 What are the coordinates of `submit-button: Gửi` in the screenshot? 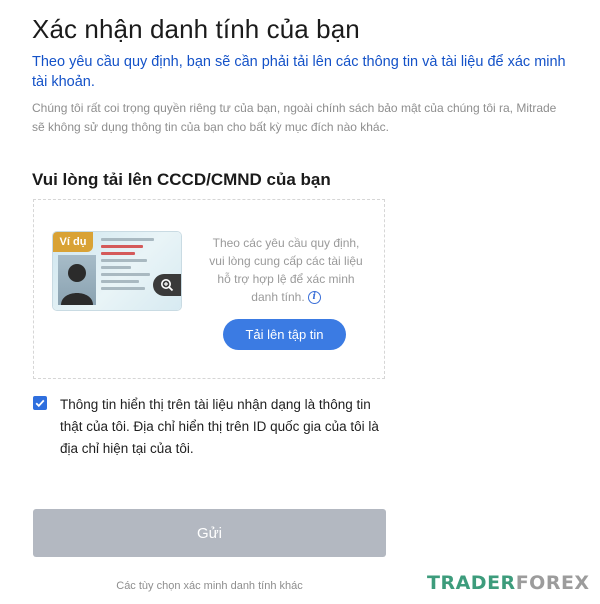 It's located at (209, 533).